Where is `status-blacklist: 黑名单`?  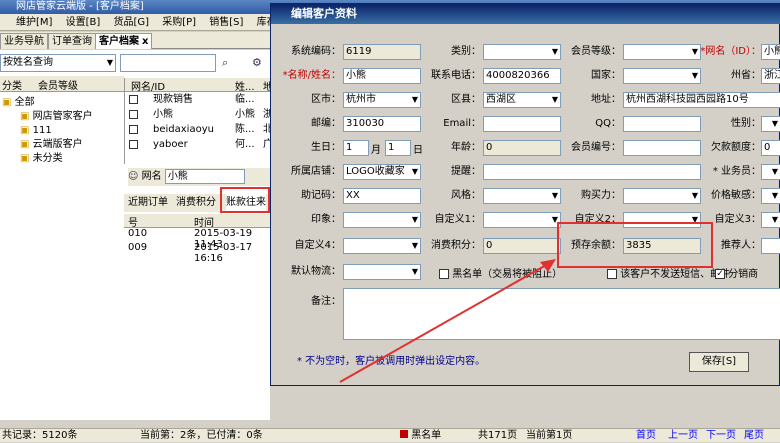 status-blacklist: 黑名单 is located at coordinates (420, 436).